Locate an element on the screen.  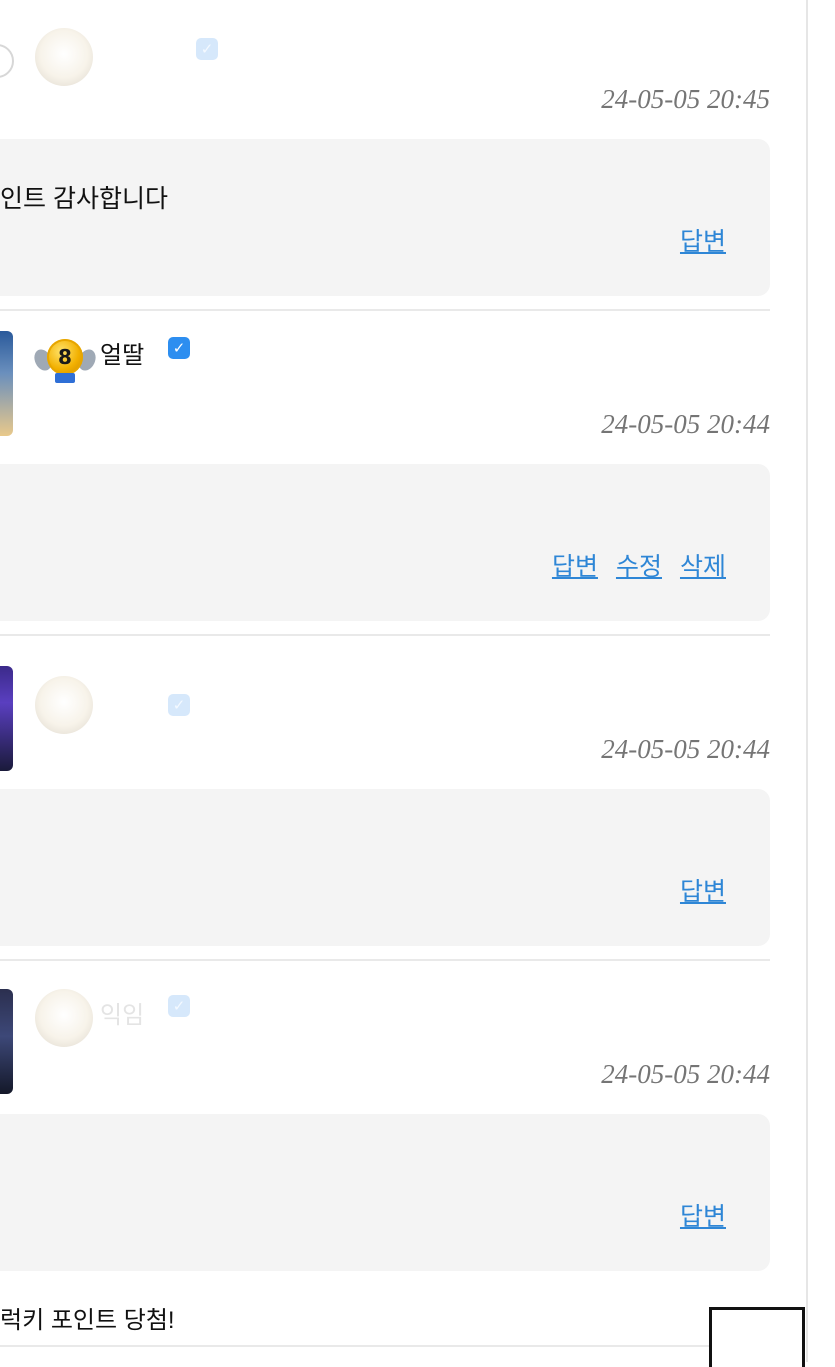
lucky-point-notice: 럭키 포인트 당첨! is located at coordinates (87, 1320).